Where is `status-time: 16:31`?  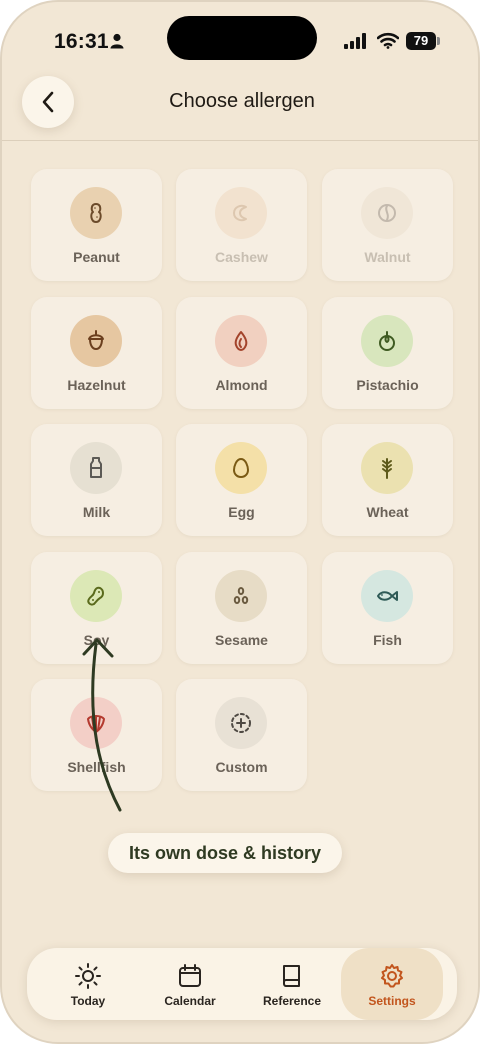 status-time: 16:31 is located at coordinates (81, 41).